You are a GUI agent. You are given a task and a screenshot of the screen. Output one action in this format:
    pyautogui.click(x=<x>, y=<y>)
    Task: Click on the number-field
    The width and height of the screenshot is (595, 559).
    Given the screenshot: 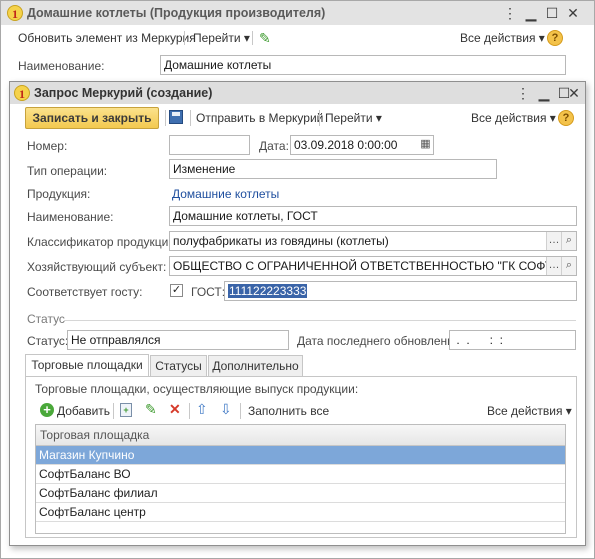 What is the action you would take?
    pyautogui.click(x=209, y=145)
    